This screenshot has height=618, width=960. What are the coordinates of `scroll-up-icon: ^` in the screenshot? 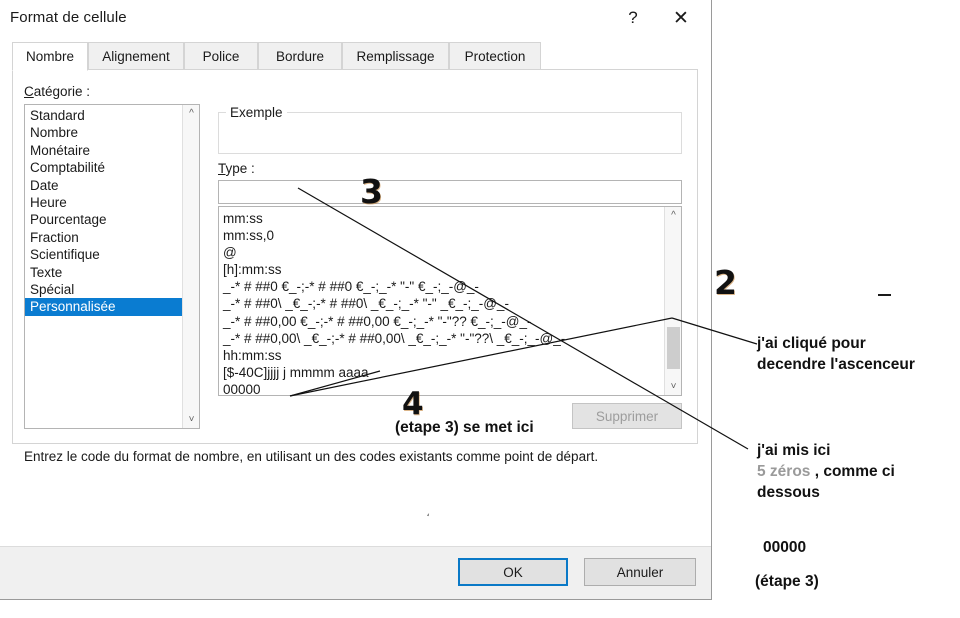 It's located at (191, 113).